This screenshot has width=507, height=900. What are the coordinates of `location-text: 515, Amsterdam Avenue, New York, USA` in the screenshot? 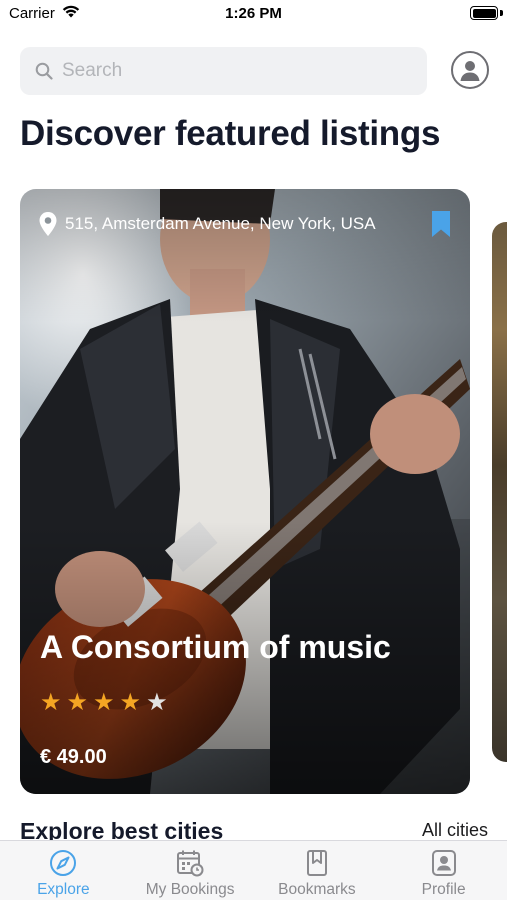 It's located at (220, 223).